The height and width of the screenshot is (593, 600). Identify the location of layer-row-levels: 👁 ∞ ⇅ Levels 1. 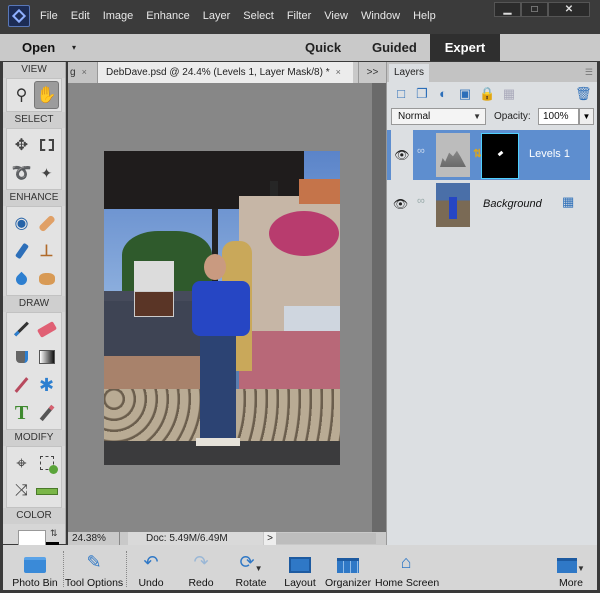
(488, 155).